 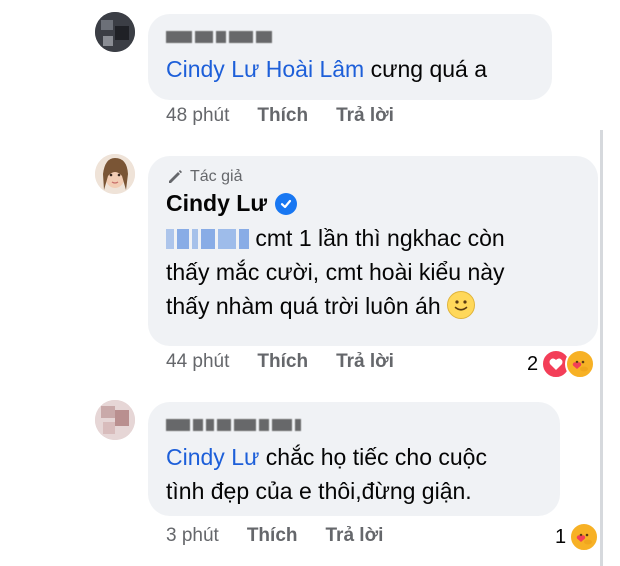 What do you see at coordinates (197, 116) in the screenshot?
I see `comment-time: 48 phút` at bounding box center [197, 116].